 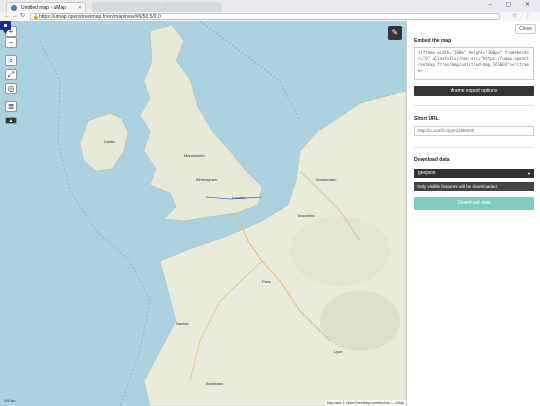 What do you see at coordinates (194, 155) in the screenshot?
I see `city-label: Manchester` at bounding box center [194, 155].